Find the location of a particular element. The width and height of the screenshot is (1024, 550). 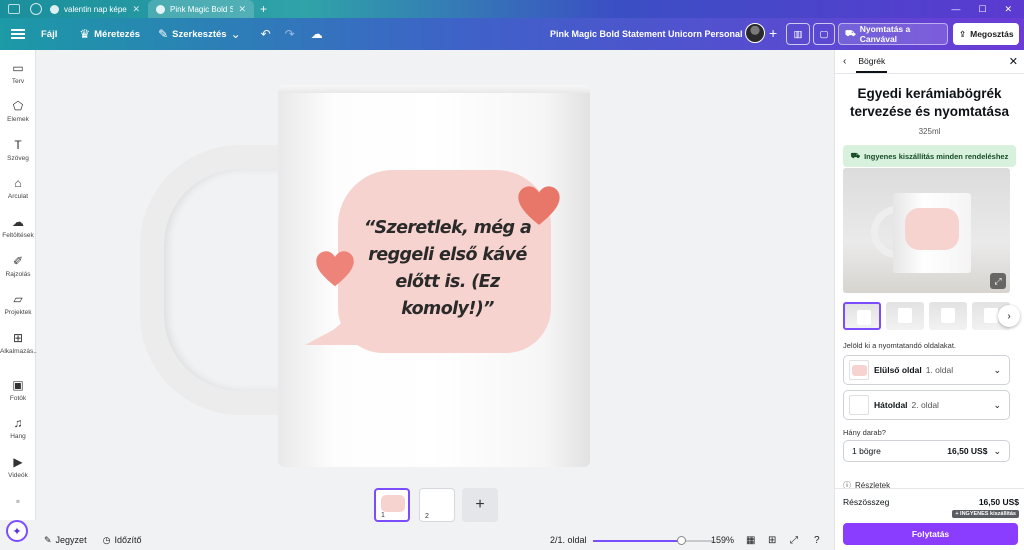

print-with-canva-button: ⛟ Nyomtatás a Canvával is located at coordinates (893, 34).